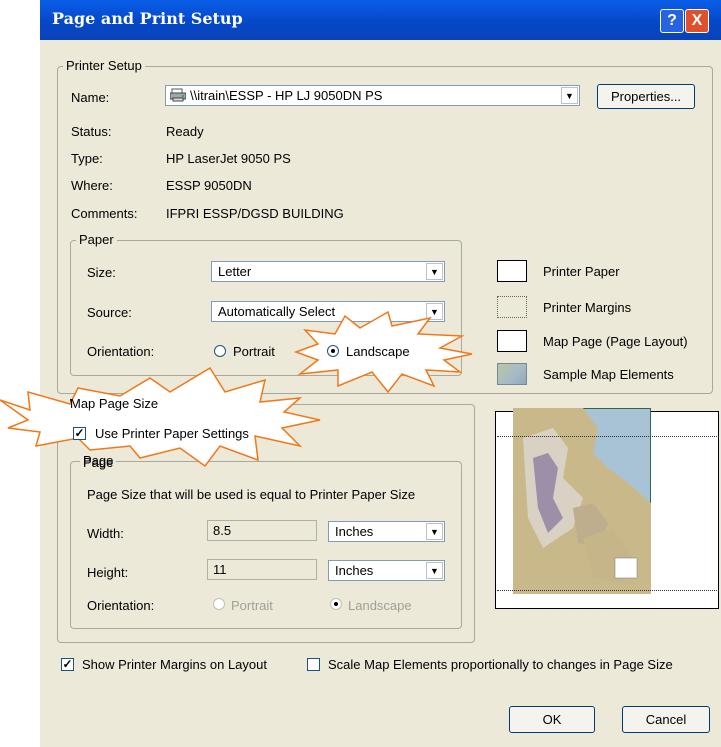  What do you see at coordinates (98, 462) in the screenshot?
I see `page-legend-overlay: Page` at bounding box center [98, 462].